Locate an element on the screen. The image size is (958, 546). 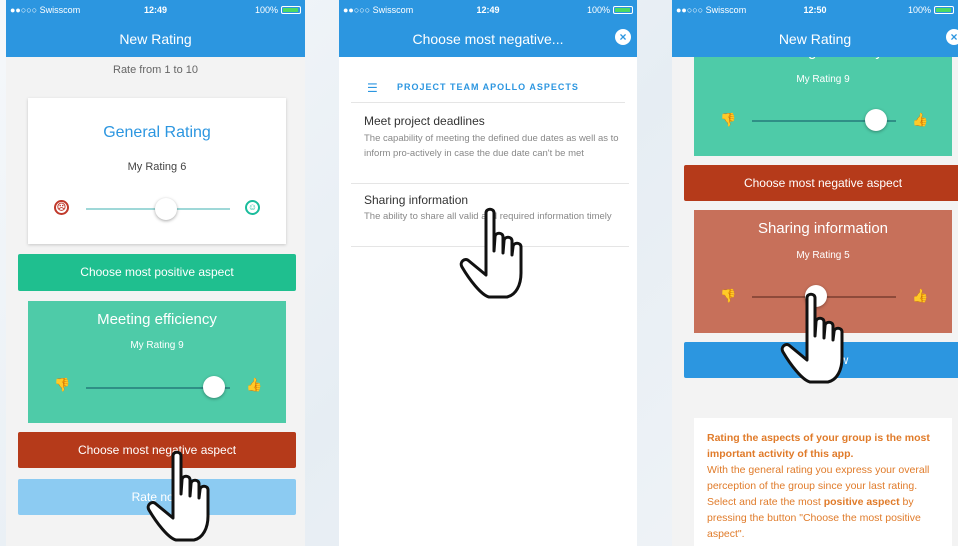
general-my-rating: My Rating 6 is located at coordinates (157, 167).